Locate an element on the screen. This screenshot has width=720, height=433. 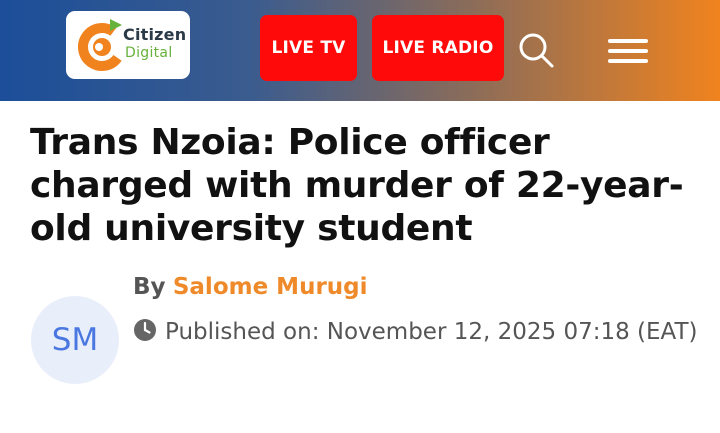
published-date: November 12, 2025 07:18 (EAT) is located at coordinates (512, 332).